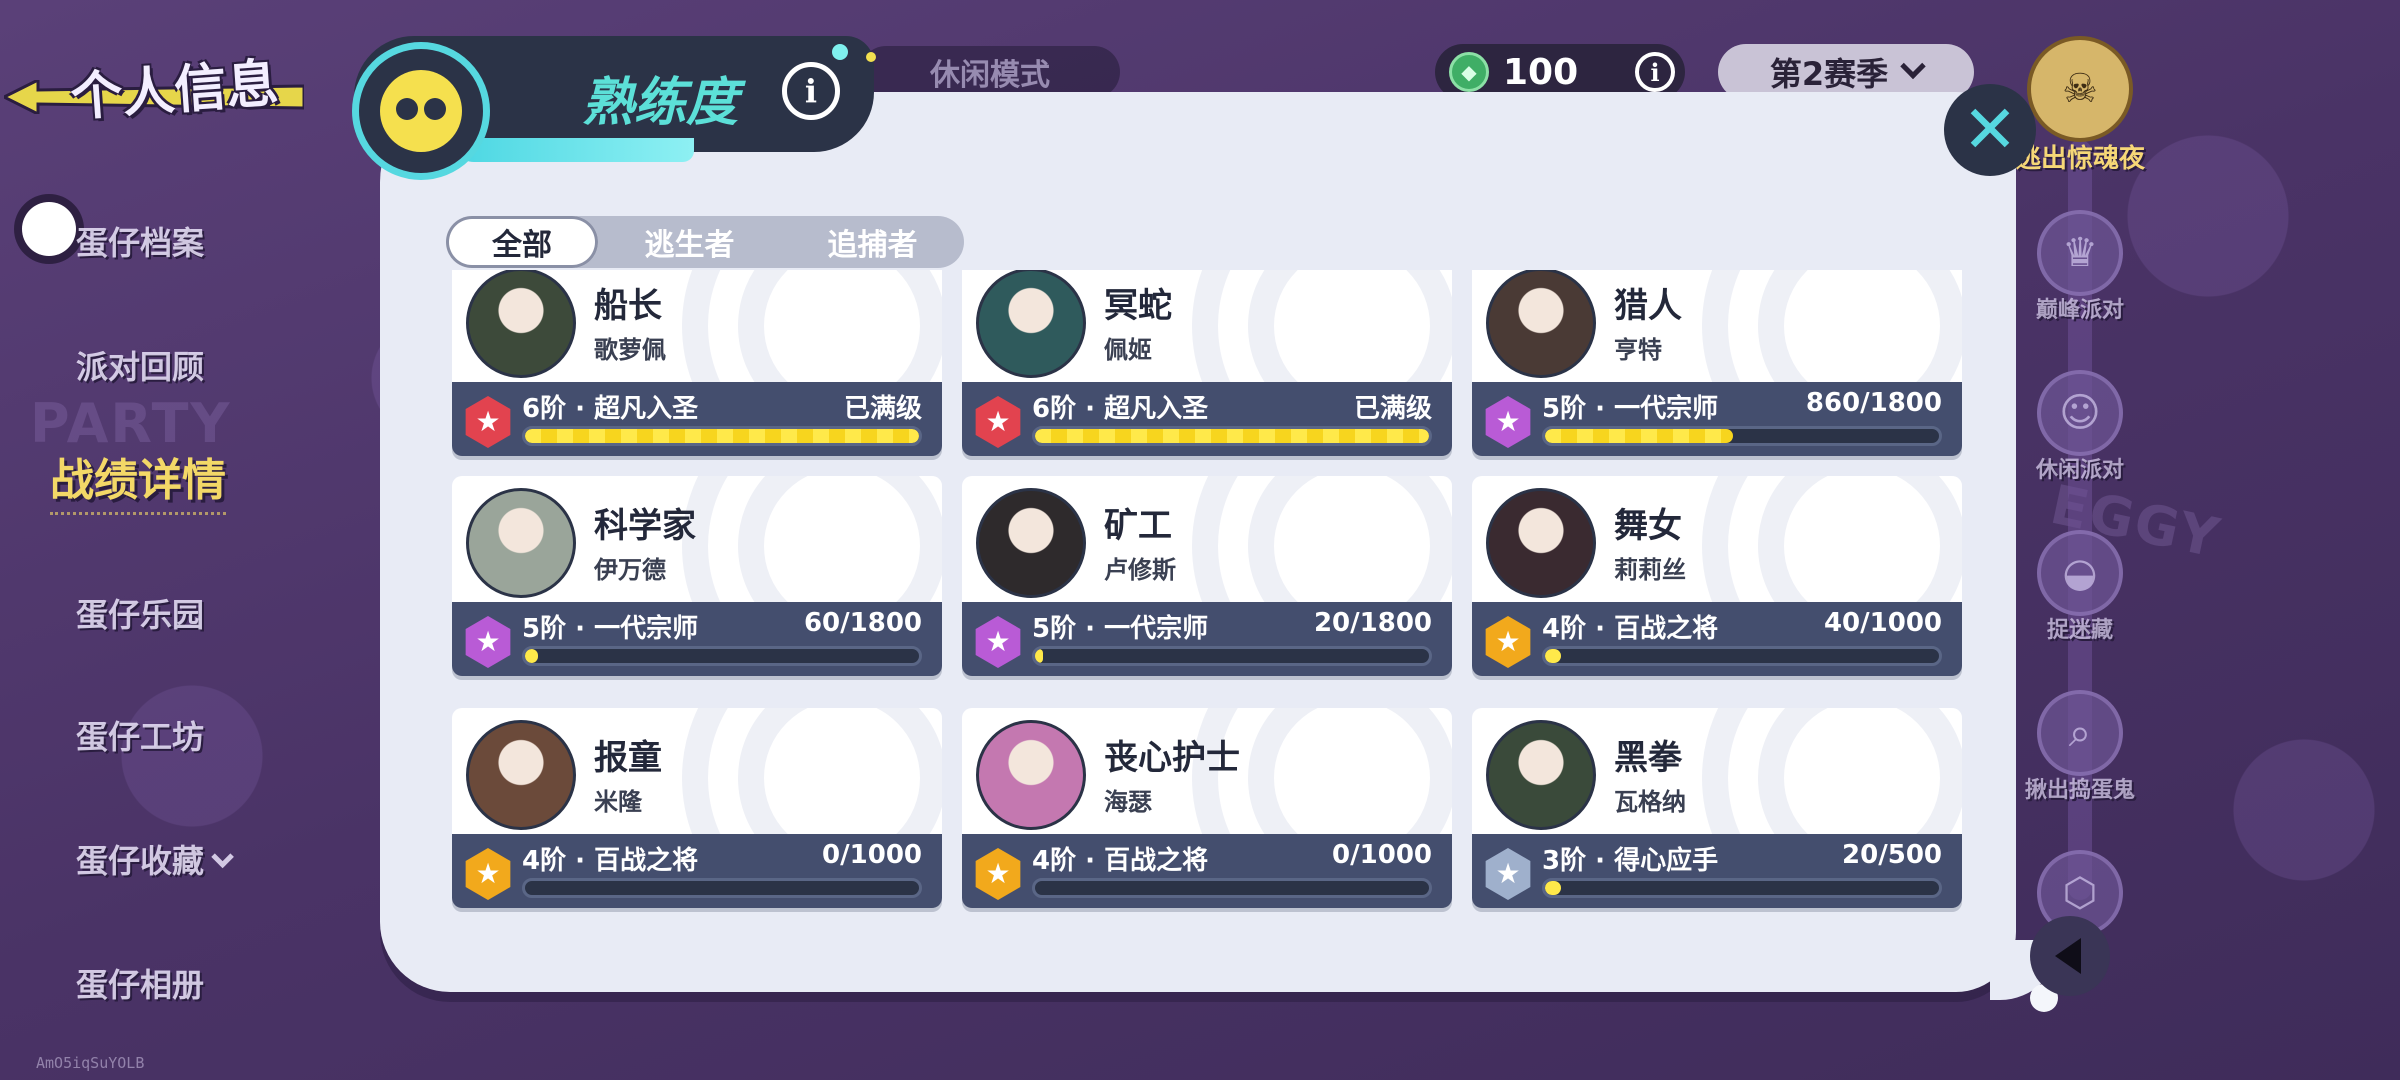 This screenshot has width=2400, height=1080. I want to click on character-player-name: 佩姬, so click(1128, 350).